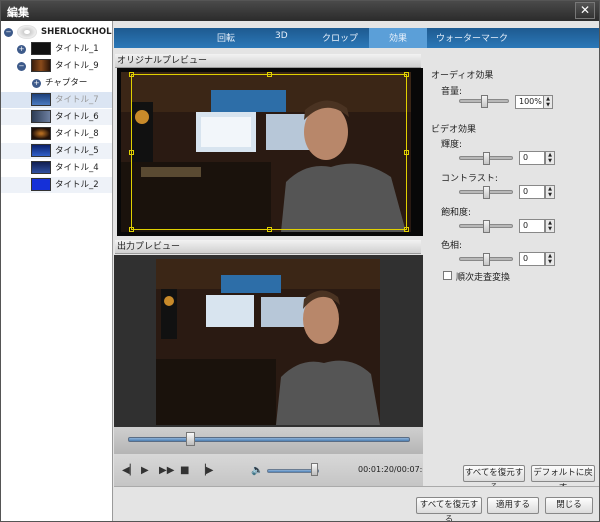  I want to click on original-video-frame, so click(266, 152).